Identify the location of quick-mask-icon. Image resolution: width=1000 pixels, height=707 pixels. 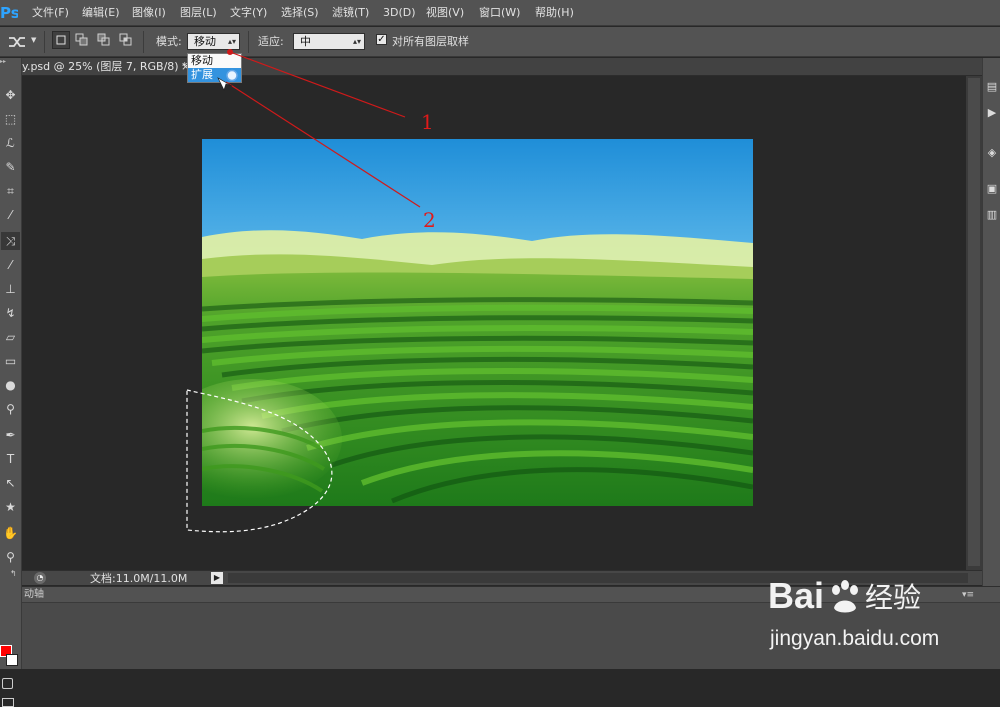
(7, 683).